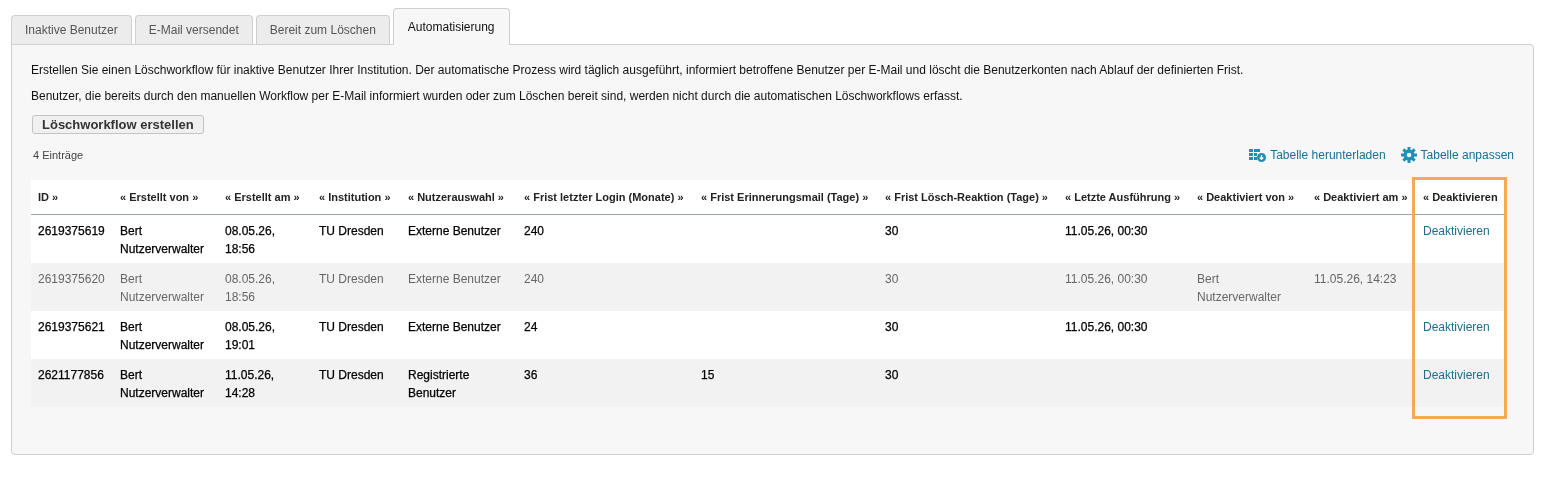  I want to click on table-cell: 2619375620, so click(71, 279).